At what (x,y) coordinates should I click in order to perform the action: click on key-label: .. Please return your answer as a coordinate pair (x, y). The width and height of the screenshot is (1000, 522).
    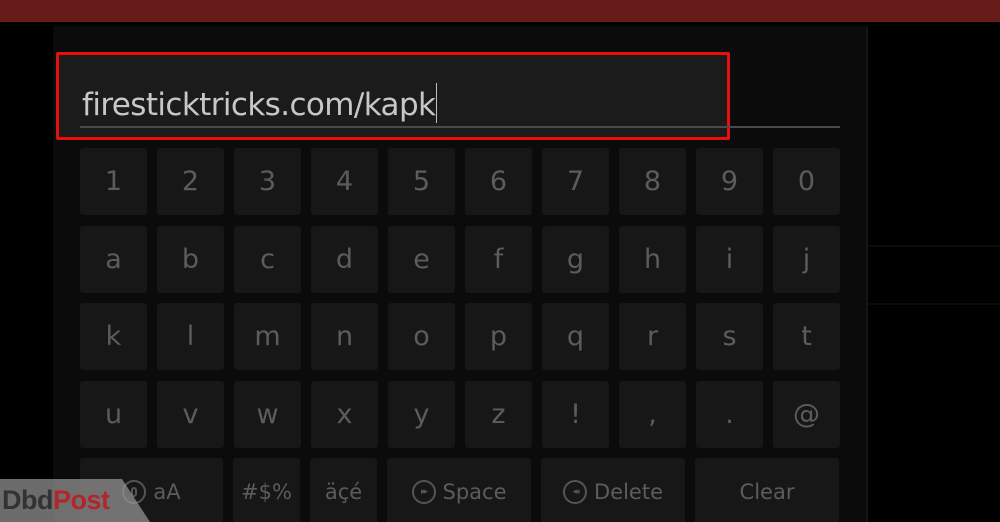
    Looking at the image, I should click on (729, 414).